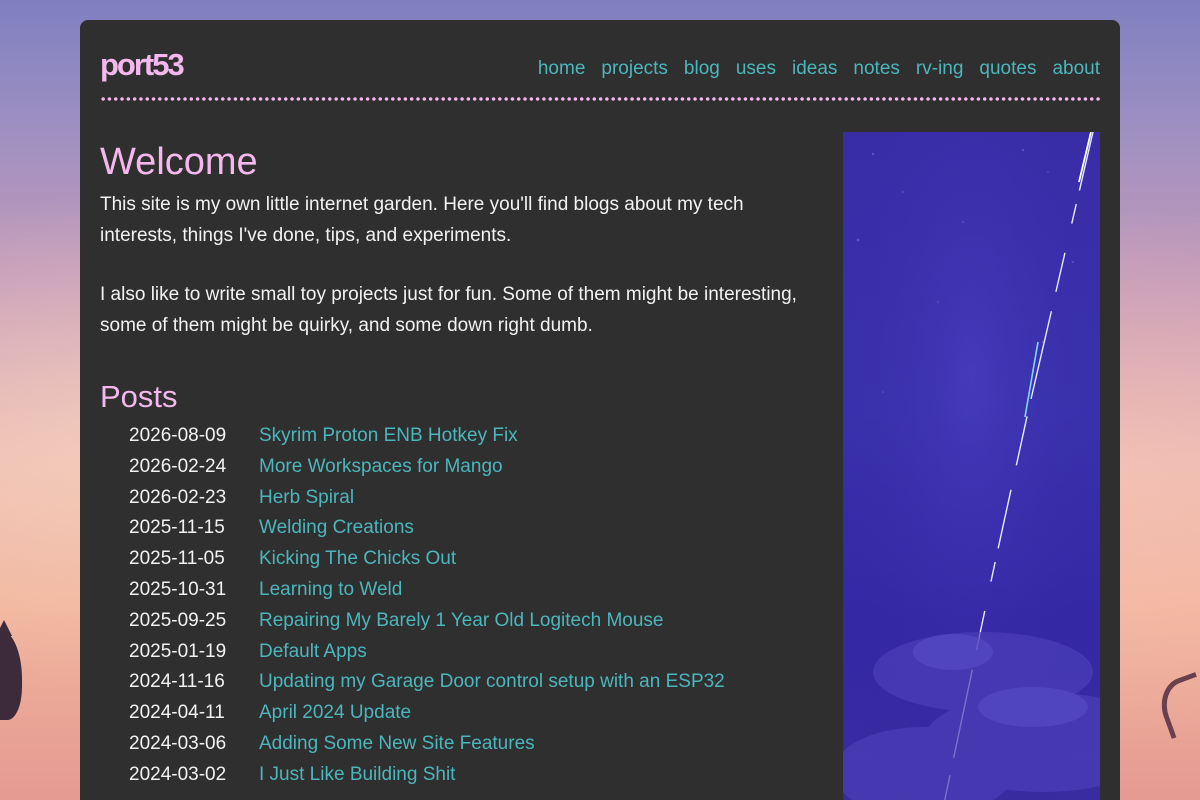  What do you see at coordinates (381, 467) in the screenshot?
I see `post-link: More Workspaces for Mango` at bounding box center [381, 467].